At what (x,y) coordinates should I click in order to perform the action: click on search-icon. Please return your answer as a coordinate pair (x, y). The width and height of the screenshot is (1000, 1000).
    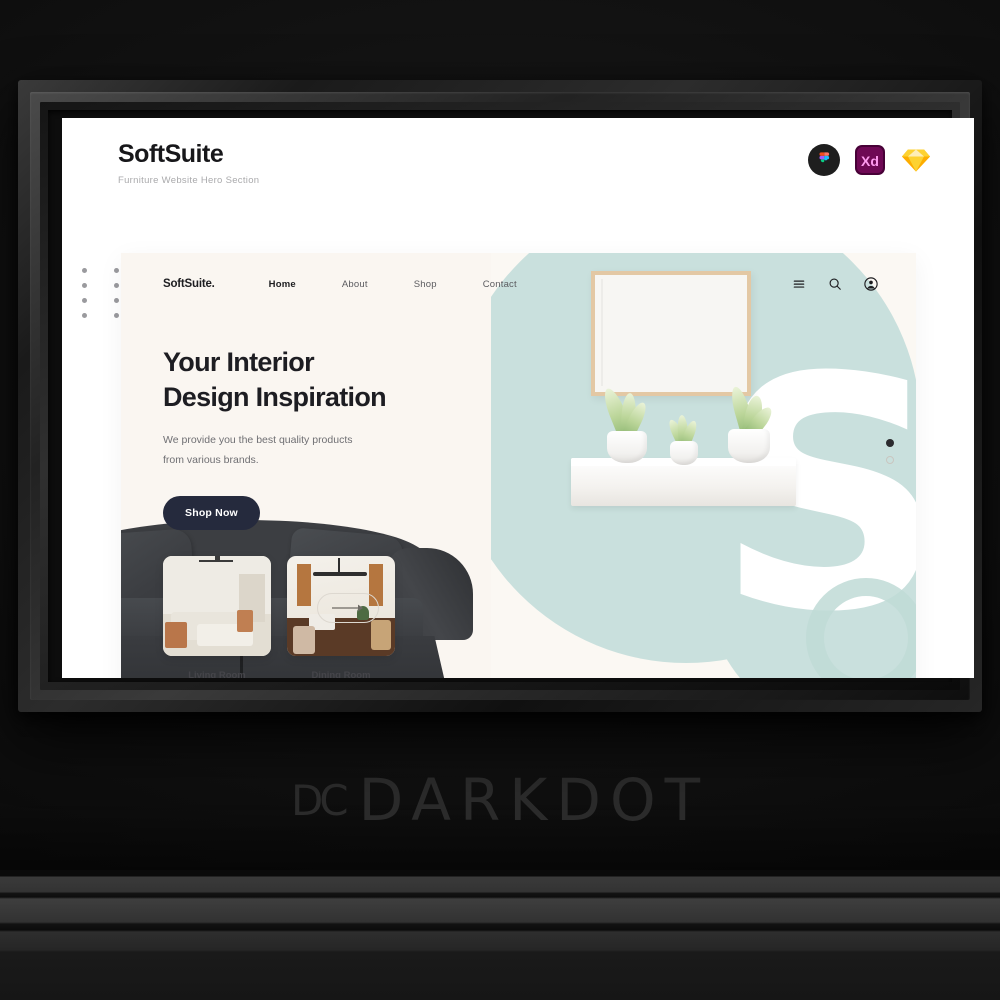
    Looking at the image, I should click on (835, 284).